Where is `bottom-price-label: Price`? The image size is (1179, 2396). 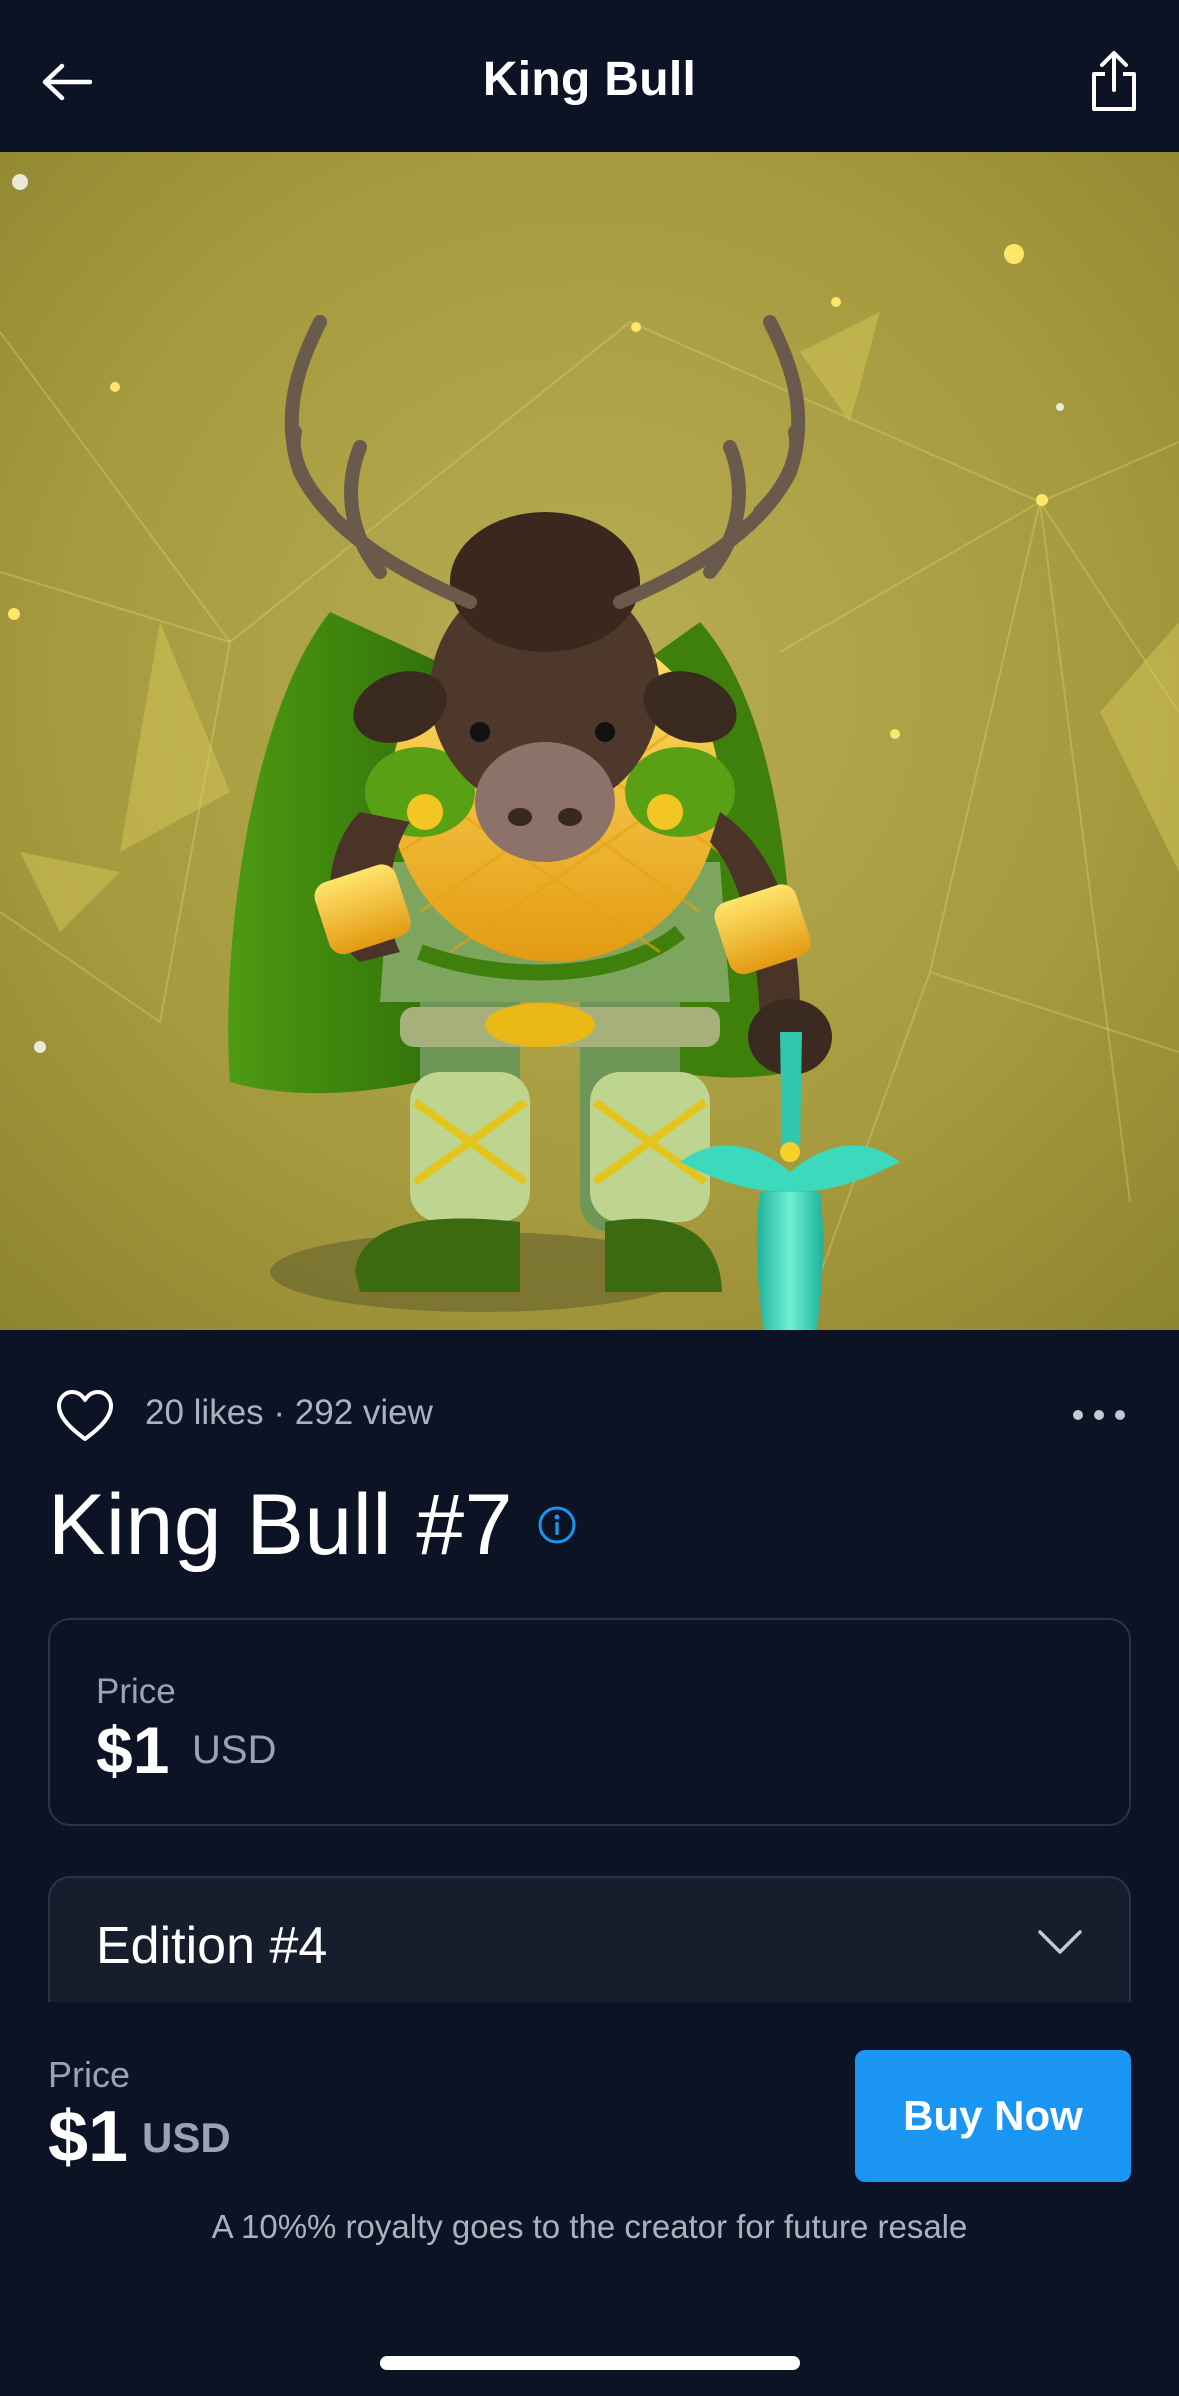
bottom-price-label: Price is located at coordinates (89, 2074).